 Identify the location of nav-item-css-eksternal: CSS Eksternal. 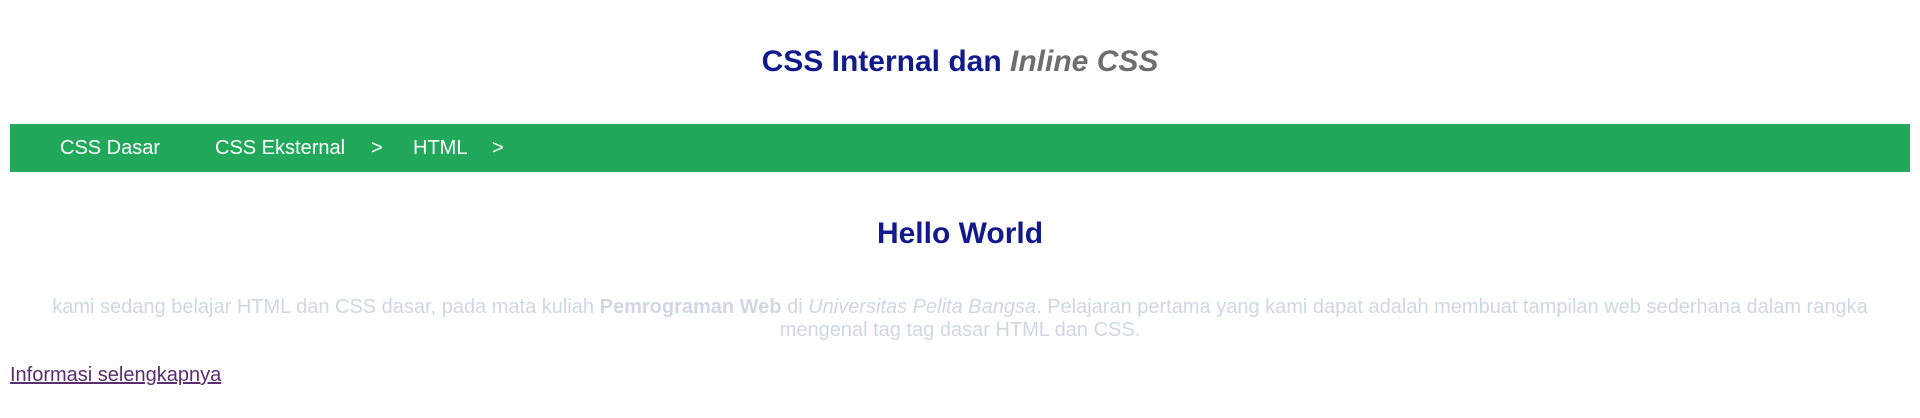
(280, 148).